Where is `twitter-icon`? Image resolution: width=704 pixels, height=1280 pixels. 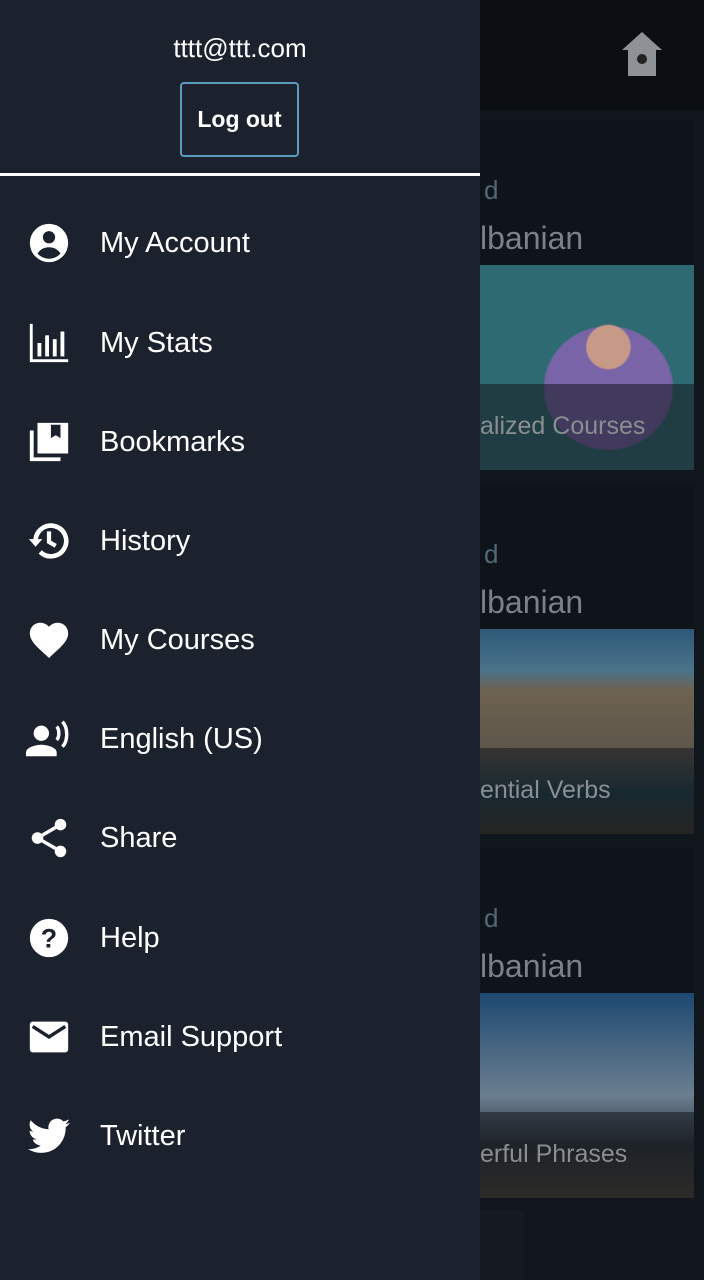
twitter-icon is located at coordinates (49, 1135).